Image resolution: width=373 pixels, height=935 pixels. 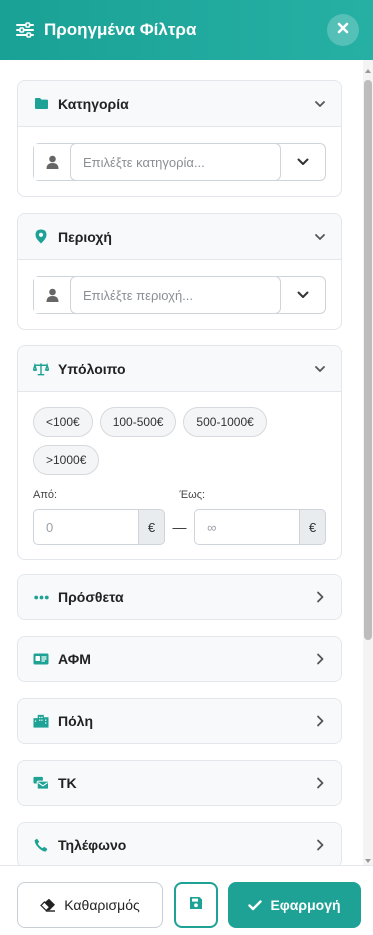 I want to click on section-region-title: Περιοχή, so click(x=85, y=236).